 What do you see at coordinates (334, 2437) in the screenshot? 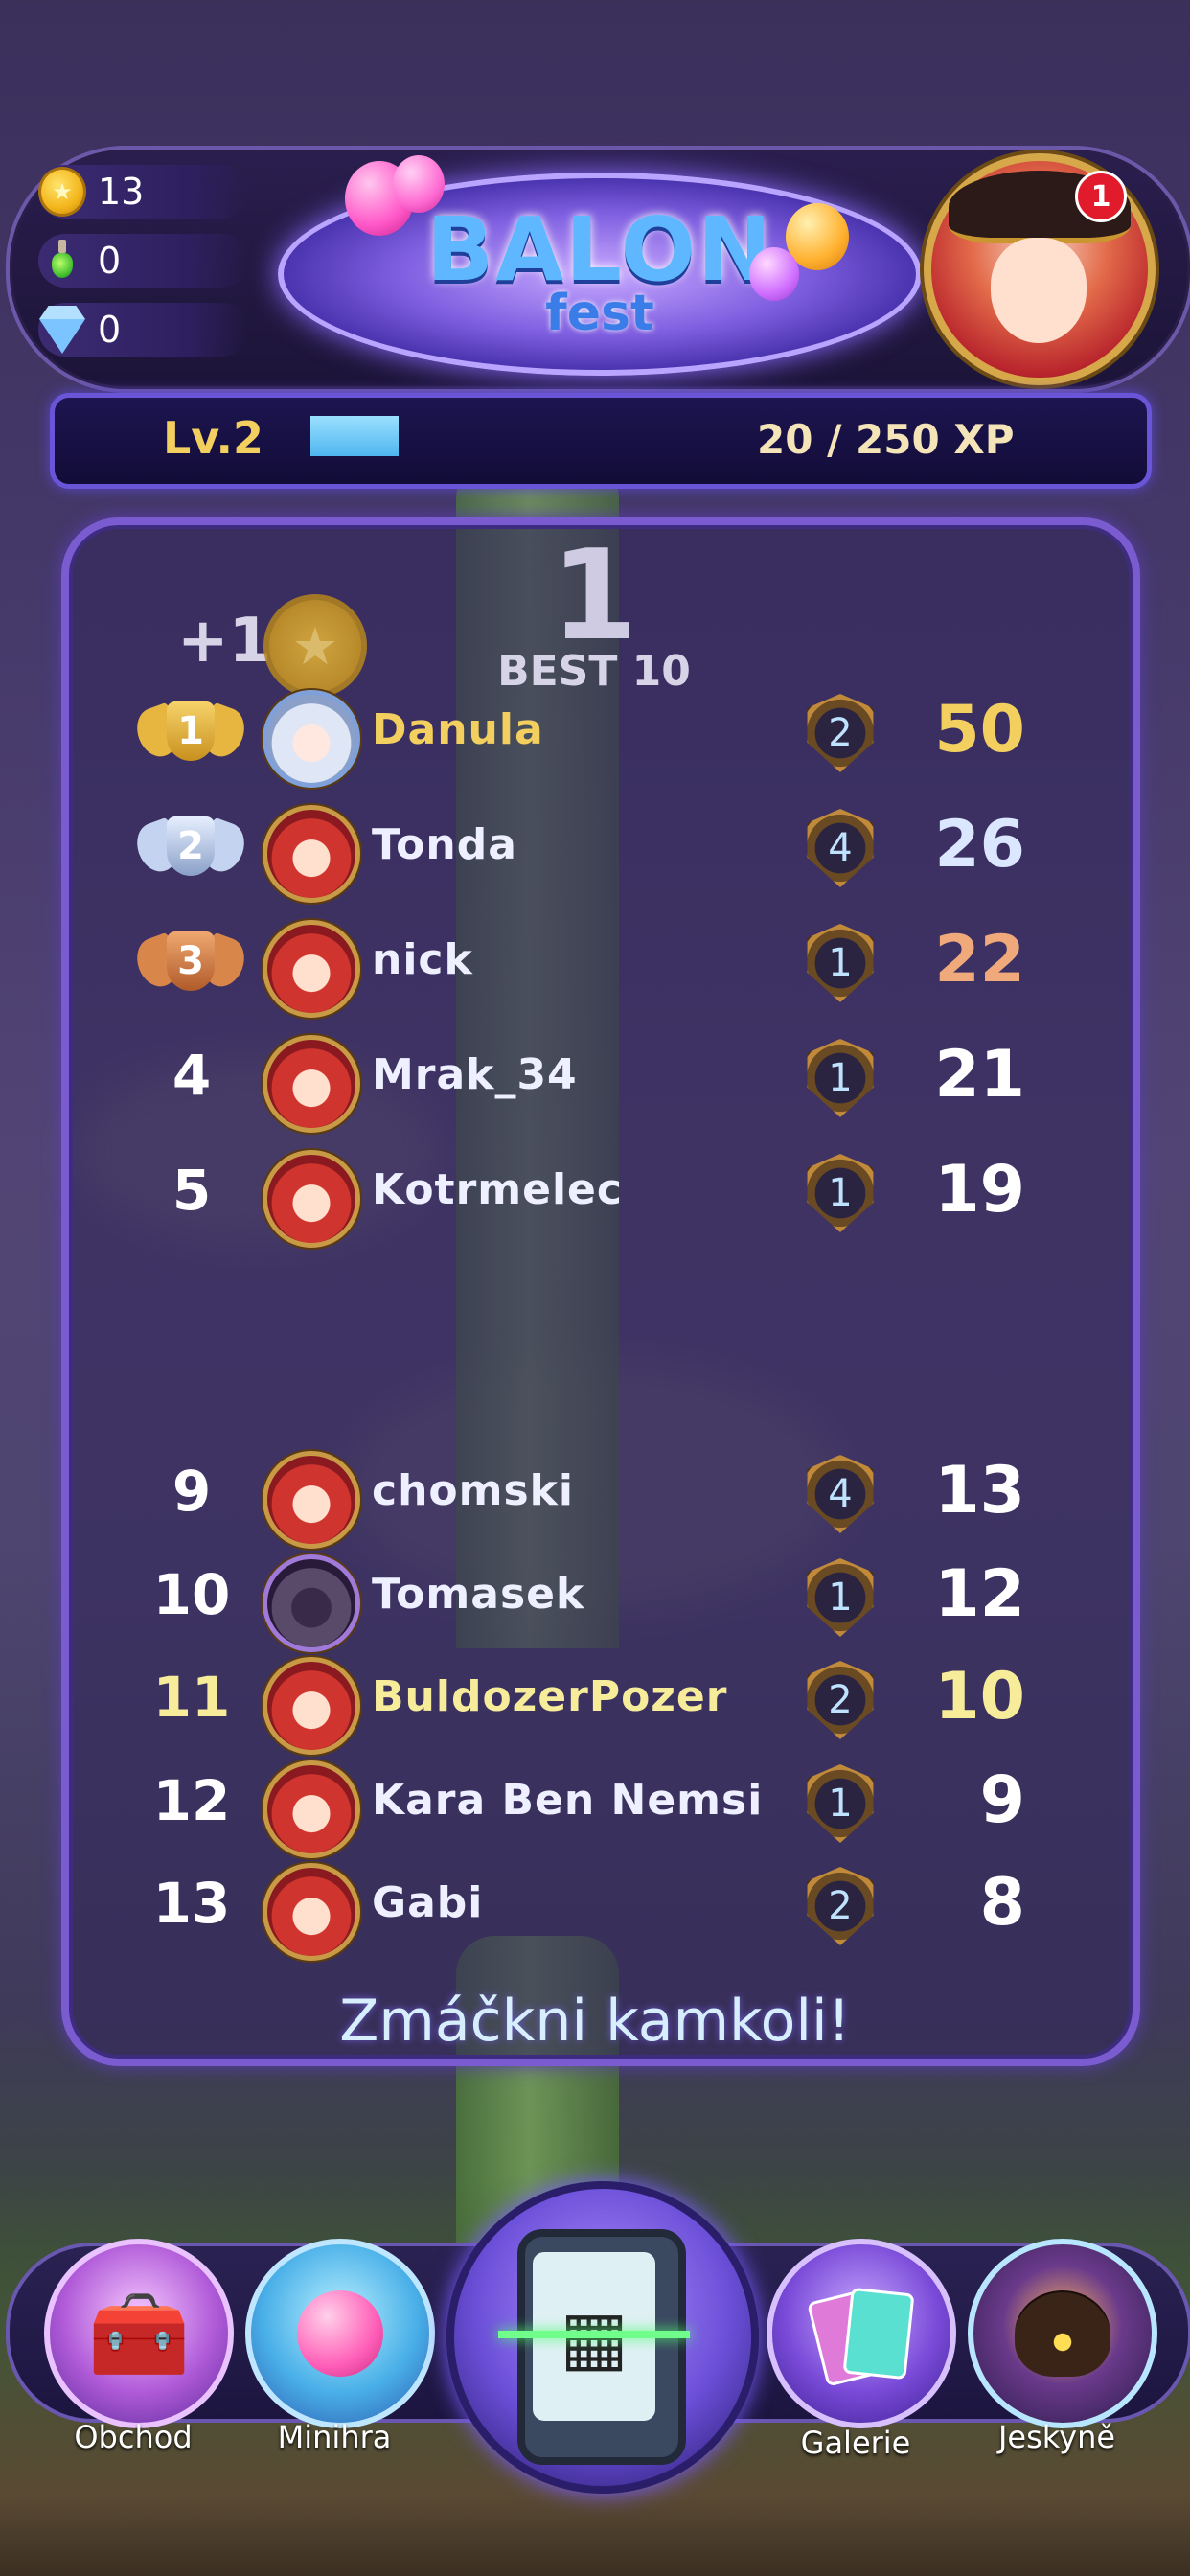
I see `minigame-label: Minihra` at bounding box center [334, 2437].